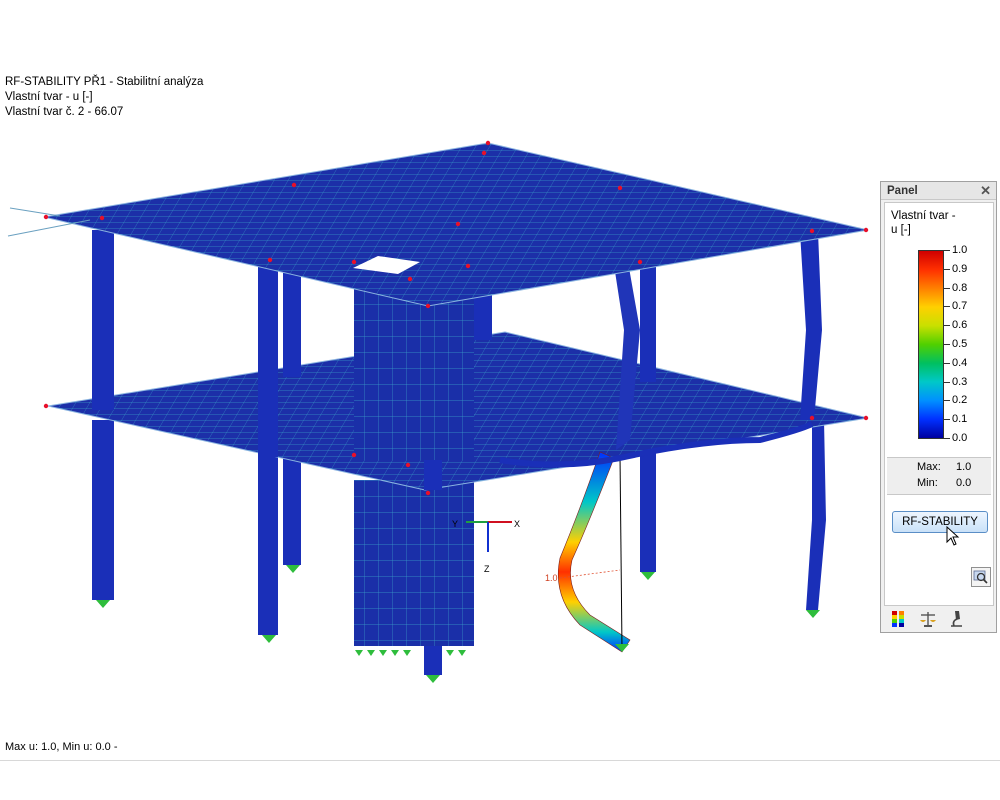 This screenshot has width=1000, height=800. Describe the element at coordinates (985, 191) in the screenshot. I see `close-icon: ✕` at that location.